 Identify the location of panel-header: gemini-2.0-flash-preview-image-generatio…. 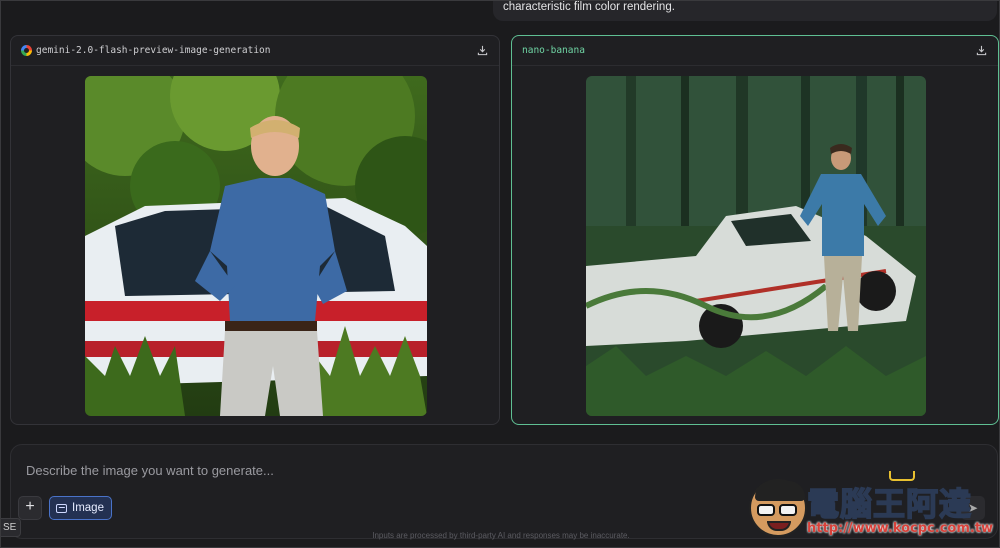
(255, 51).